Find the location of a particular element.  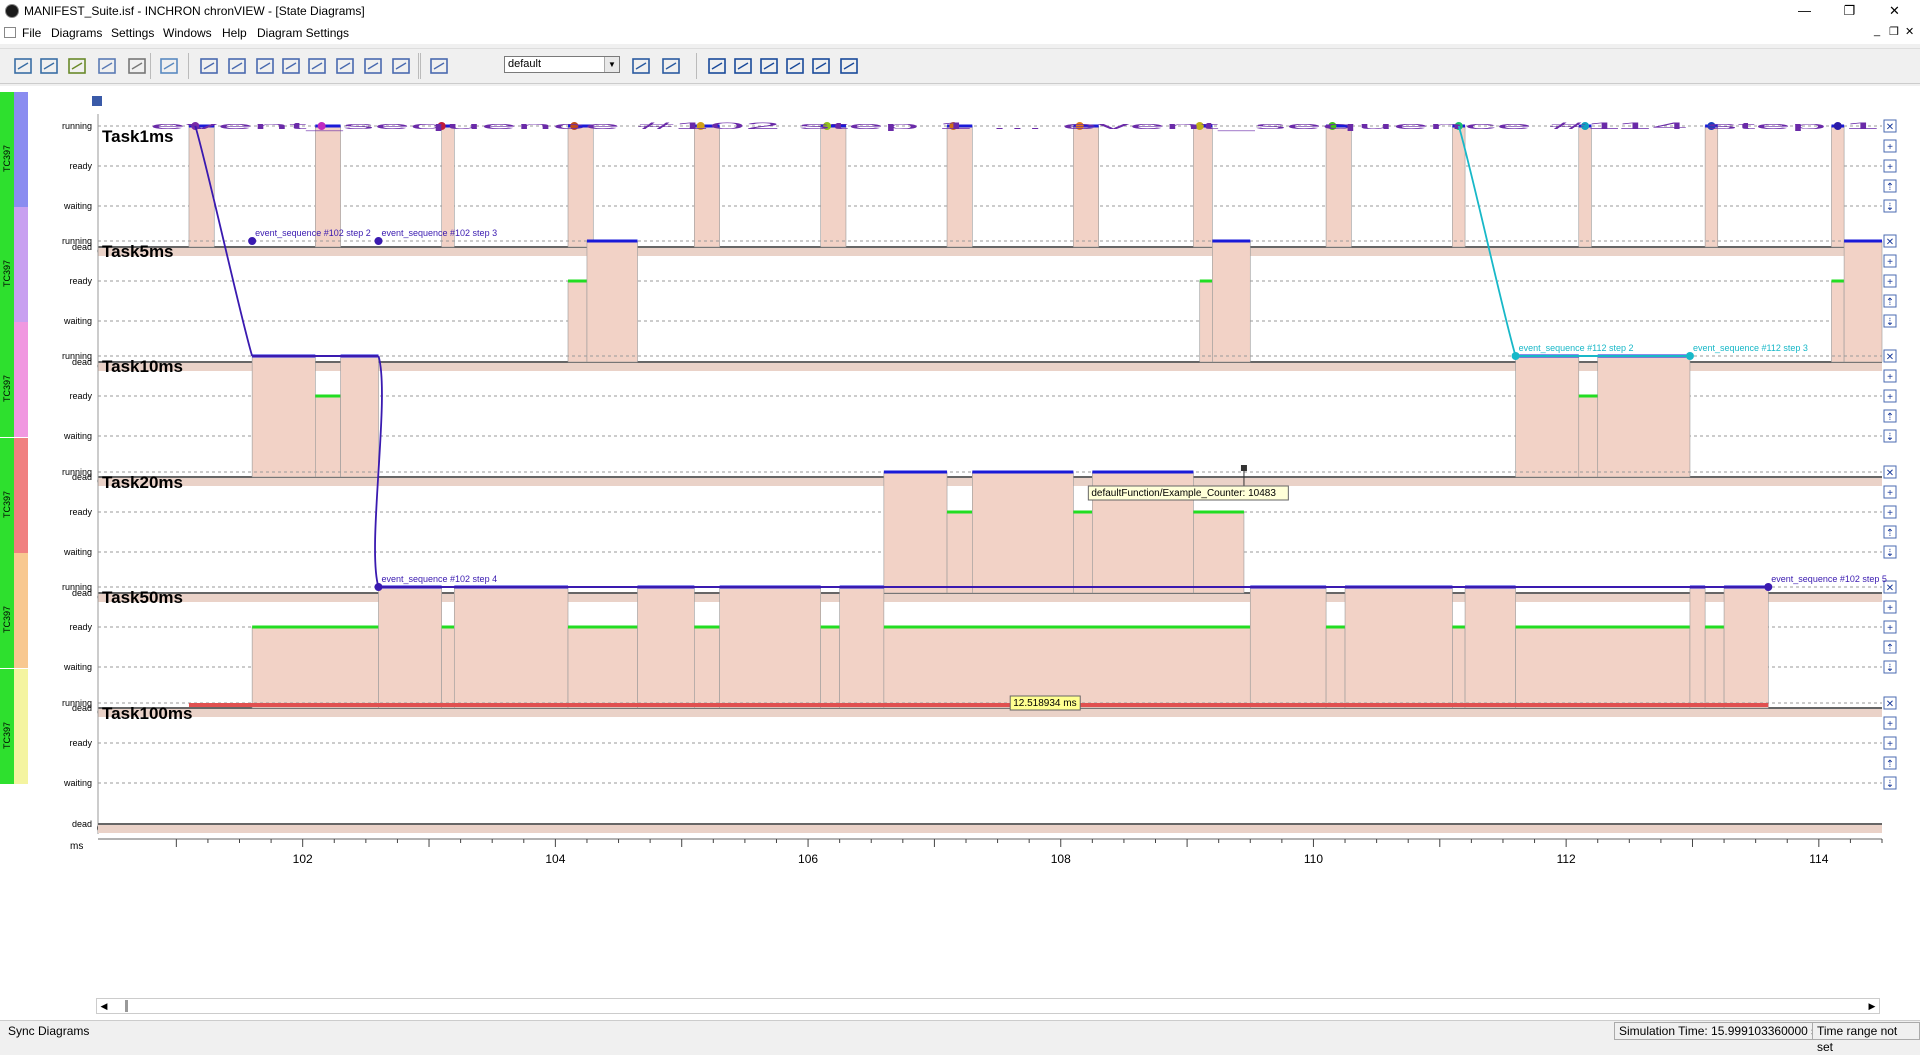

export-icon is located at coordinates (77, 66).